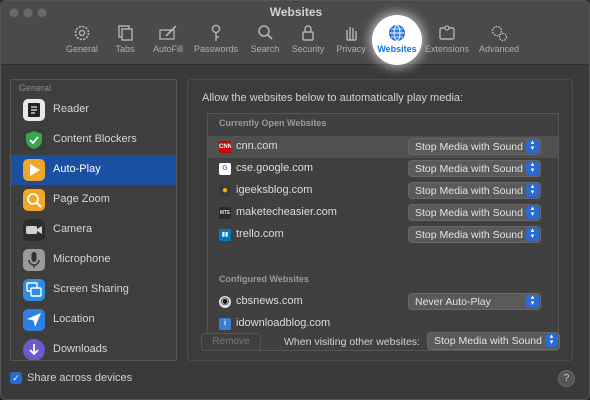  I want to click on screen-sharing-icon, so click(34, 290).